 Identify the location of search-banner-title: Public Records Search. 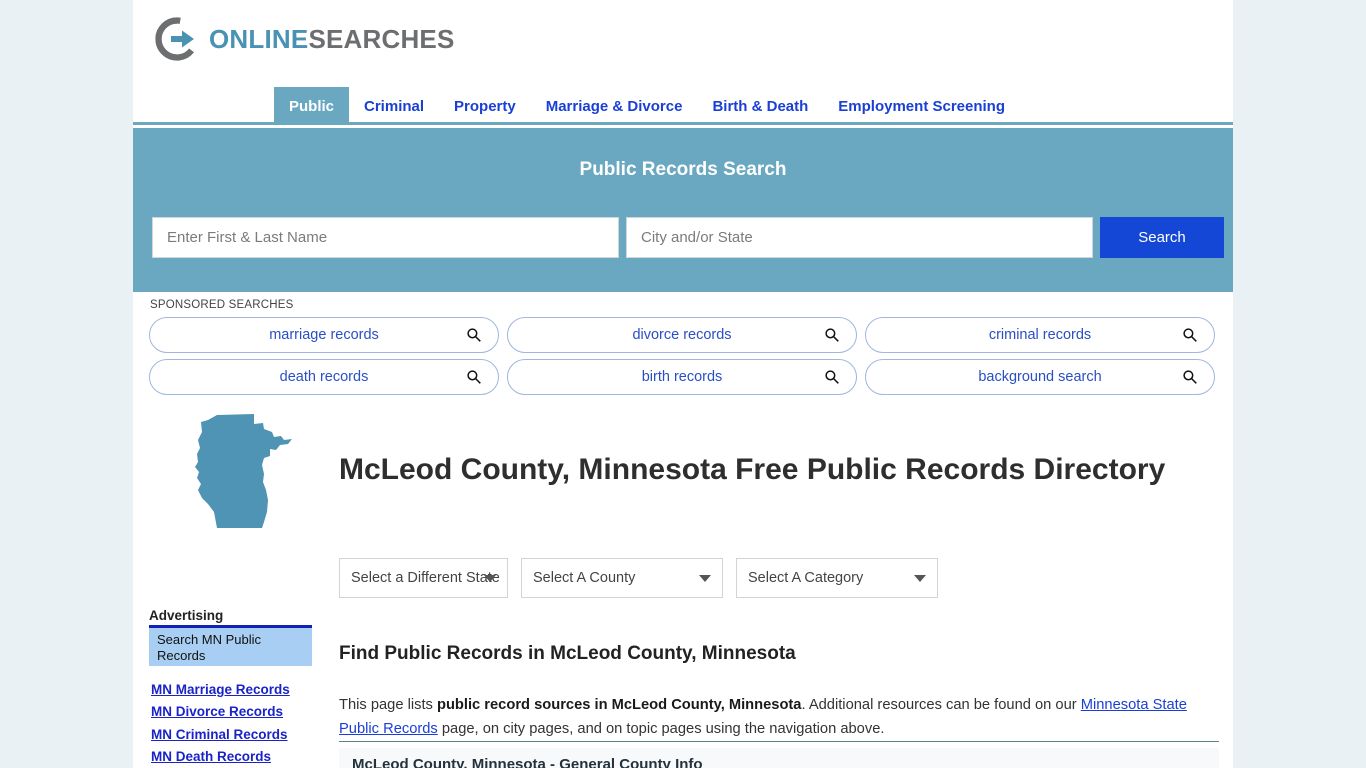
(683, 169).